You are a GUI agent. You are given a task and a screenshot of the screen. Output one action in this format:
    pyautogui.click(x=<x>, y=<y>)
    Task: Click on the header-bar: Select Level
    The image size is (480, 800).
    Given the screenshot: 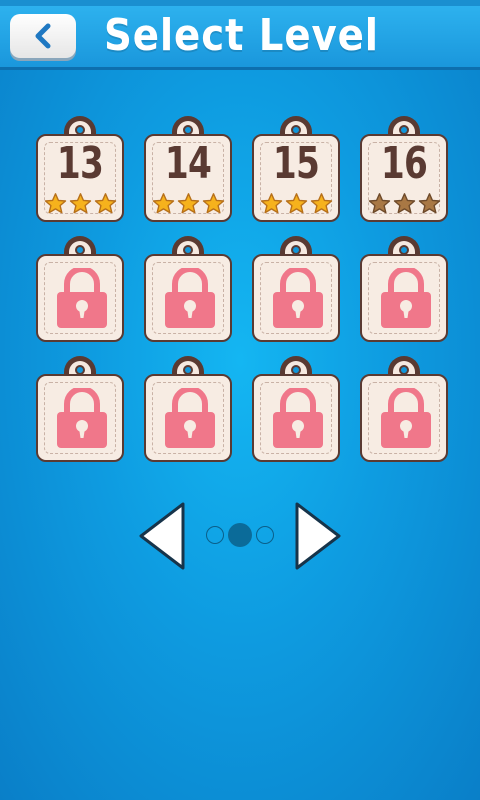 What is the action you would take?
    pyautogui.click(x=240, y=35)
    